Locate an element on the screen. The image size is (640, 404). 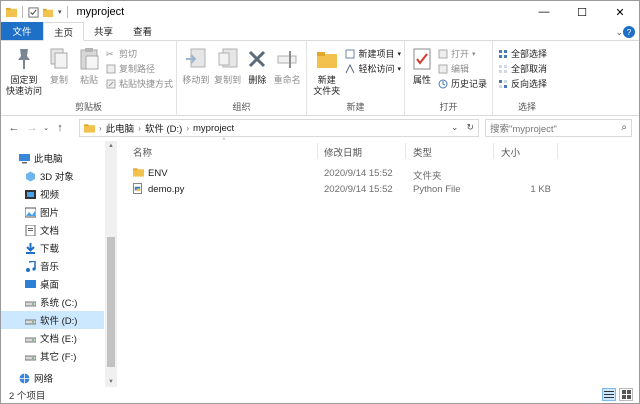
nav-item: 其它 (F:) is located at coordinates (38, 356).